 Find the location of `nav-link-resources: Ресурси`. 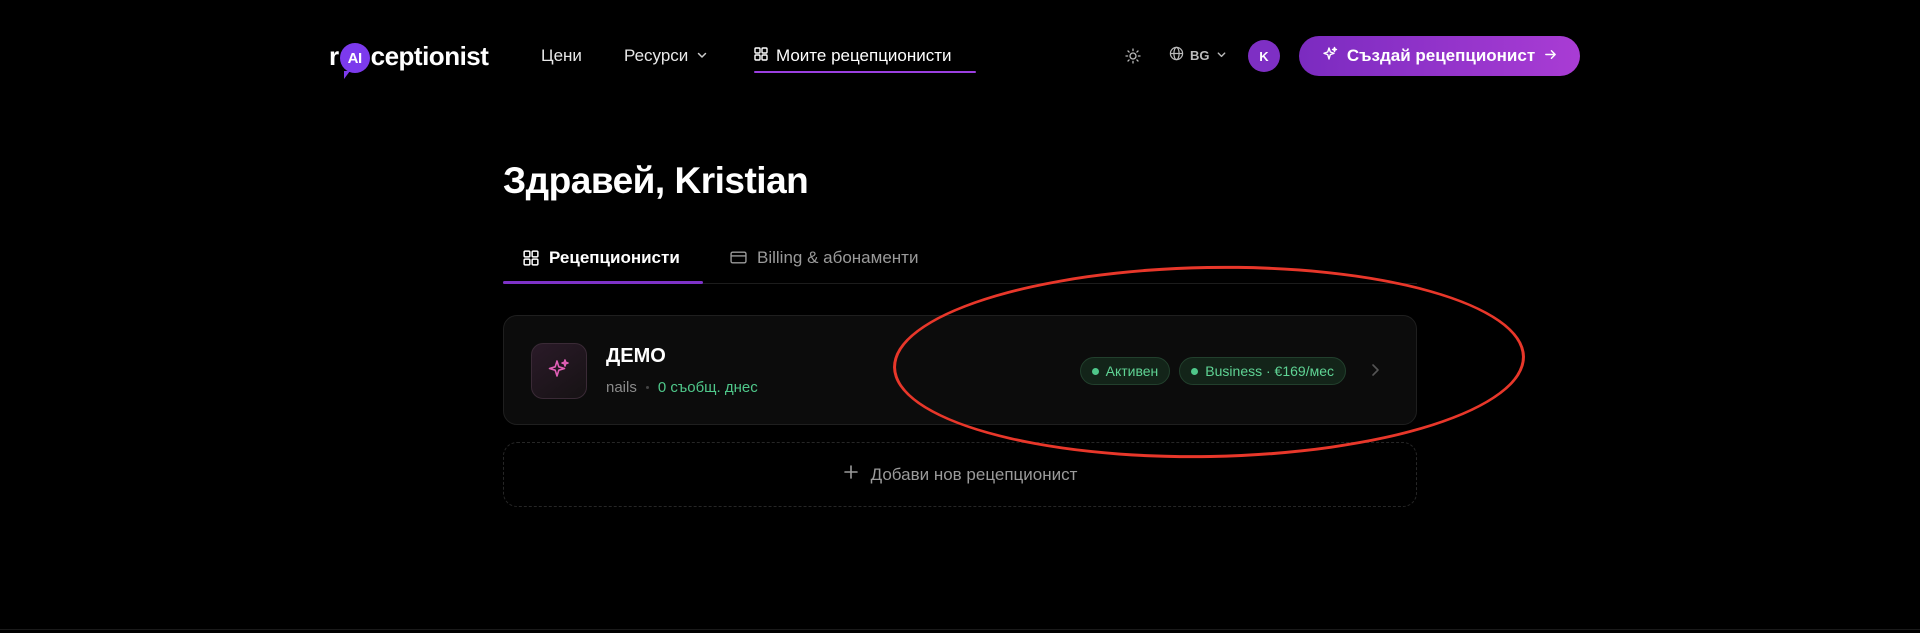

nav-link-resources: Ресурси is located at coordinates (666, 56).